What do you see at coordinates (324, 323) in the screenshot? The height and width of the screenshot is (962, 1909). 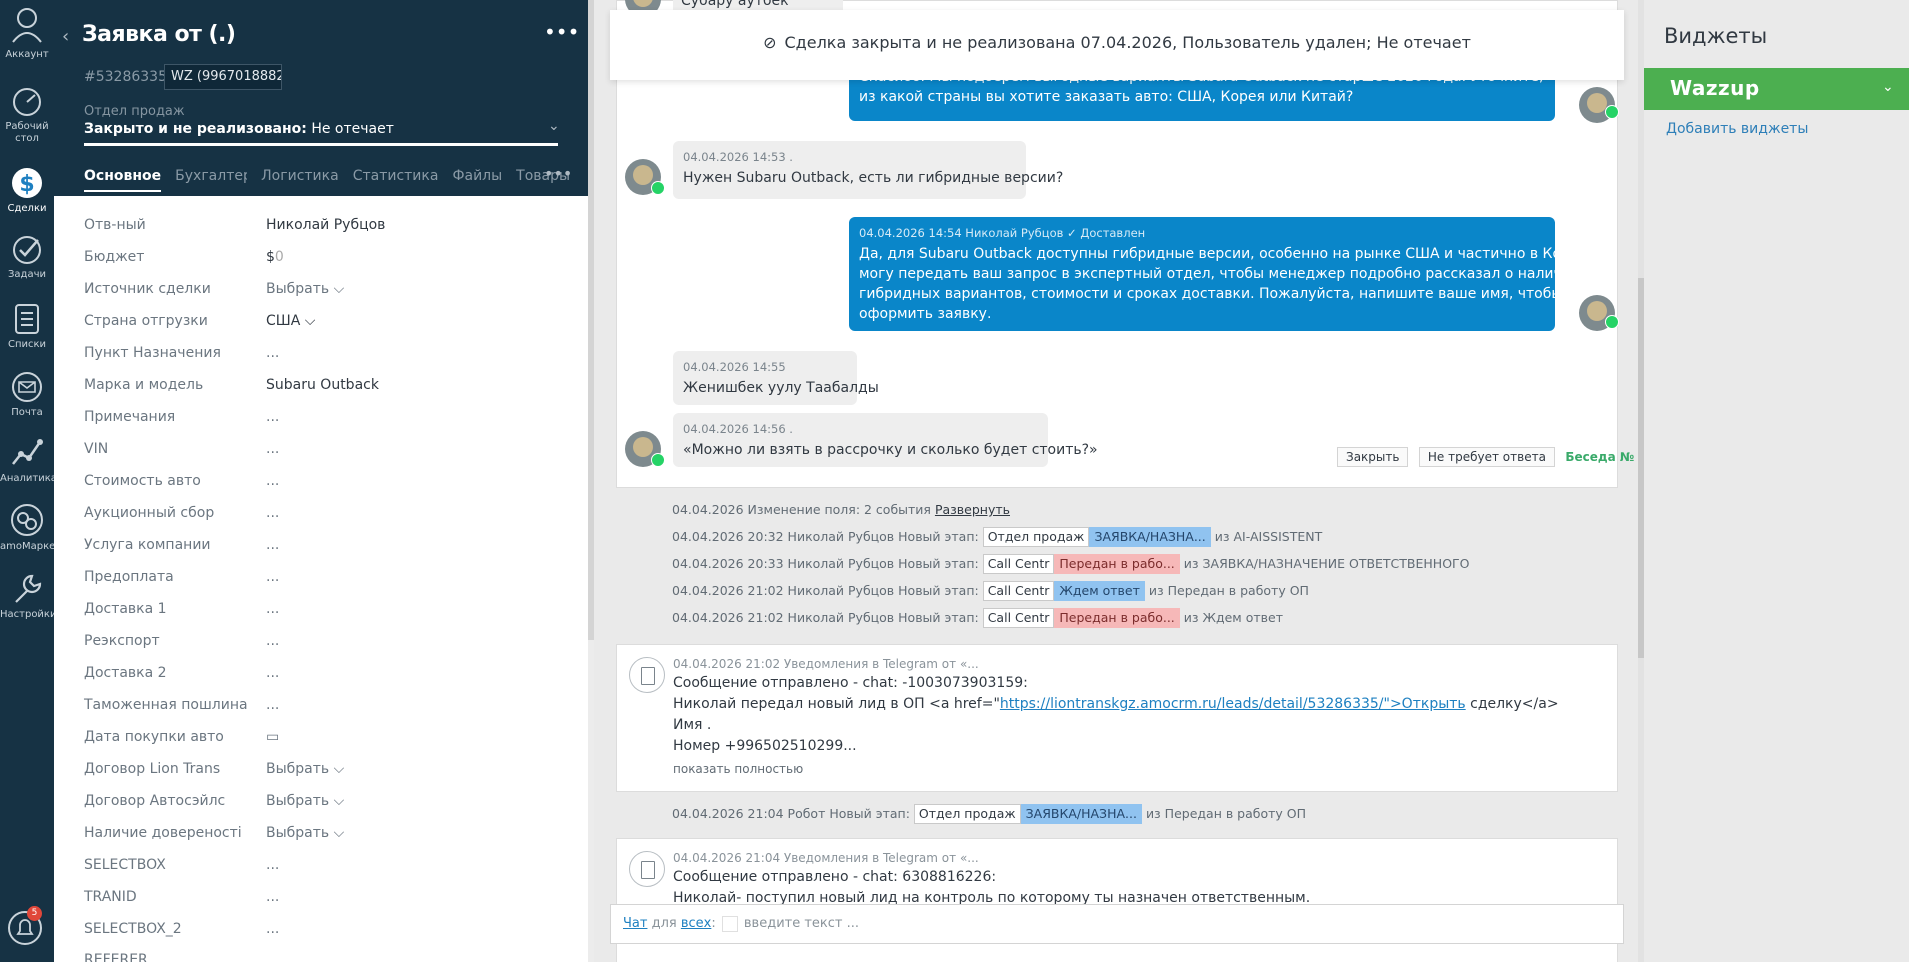 I see `field-row: Страна отгрузки США ⌵` at bounding box center [324, 323].